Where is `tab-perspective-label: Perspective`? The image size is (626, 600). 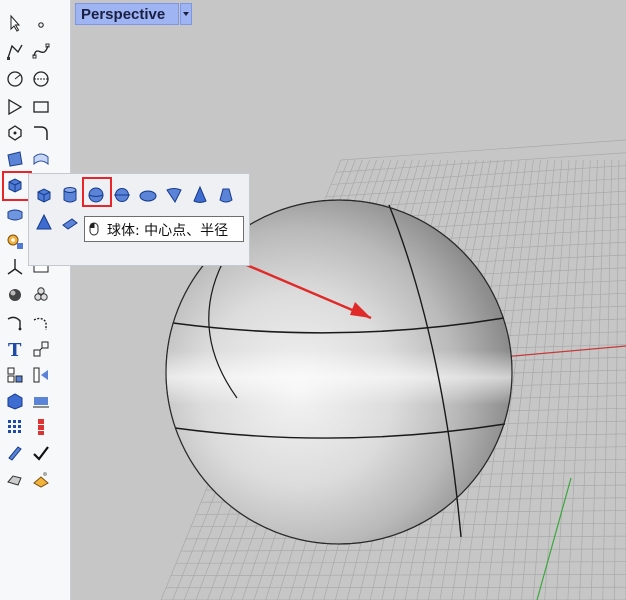 tab-perspective-label: Perspective is located at coordinates (123, 14).